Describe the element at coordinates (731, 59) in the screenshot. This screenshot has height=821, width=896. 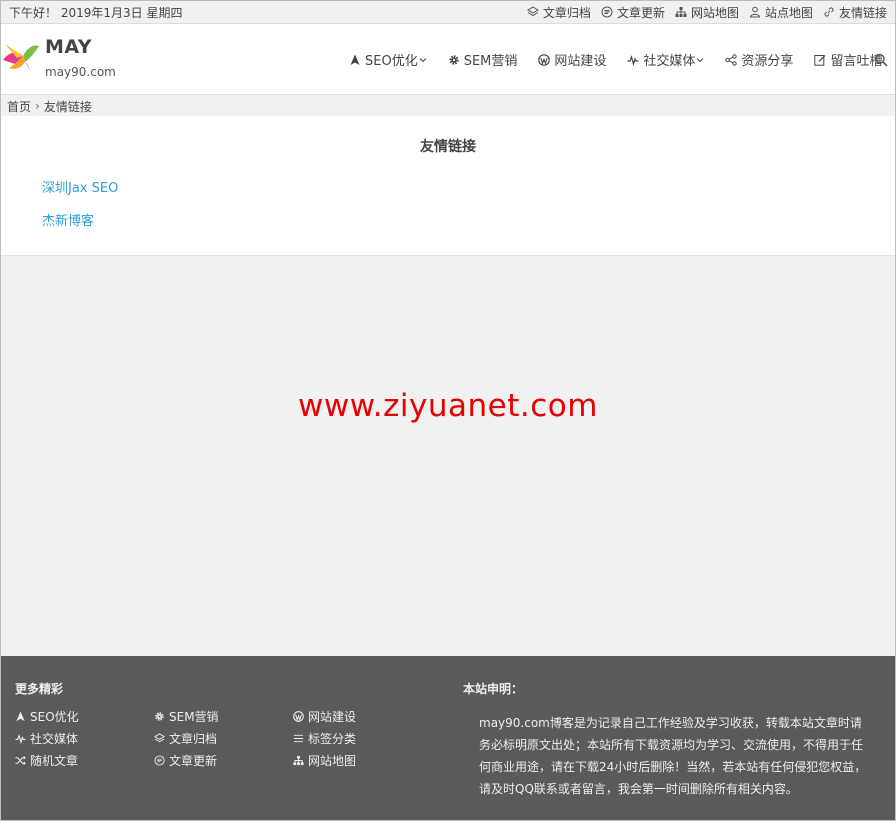
I see `share-icon` at that location.